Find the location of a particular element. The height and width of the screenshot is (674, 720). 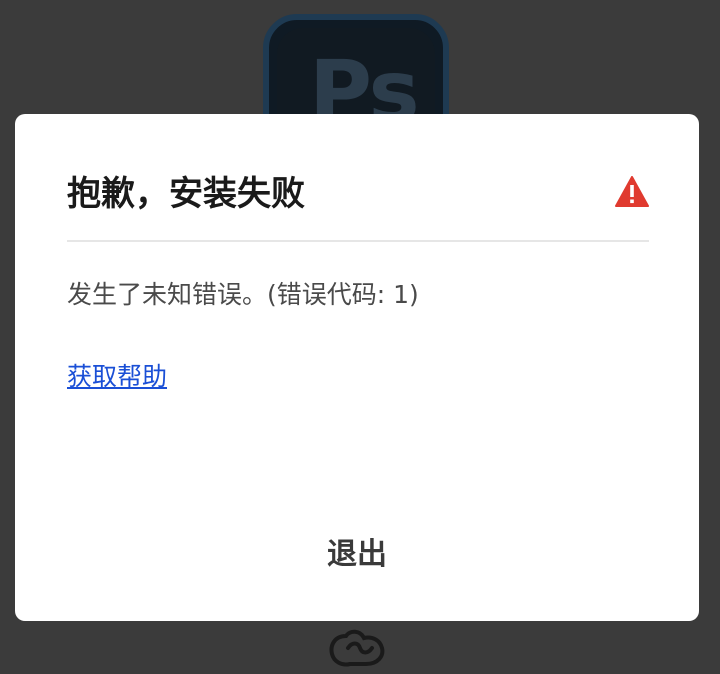

dialog-title: 抱歉，安装失败 is located at coordinates (186, 194).